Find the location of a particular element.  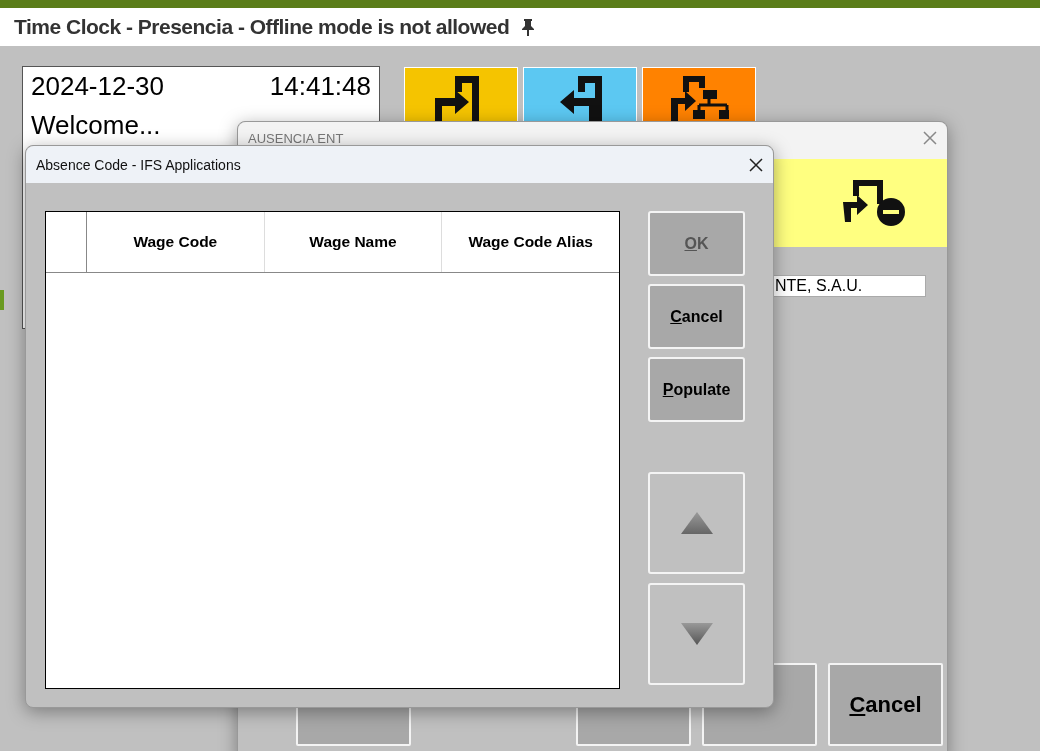

populate-button: Populate is located at coordinates (696, 389).